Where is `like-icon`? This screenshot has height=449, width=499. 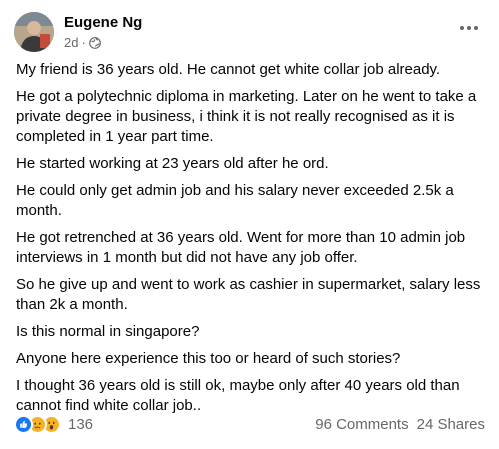
like-icon is located at coordinates (23, 424).